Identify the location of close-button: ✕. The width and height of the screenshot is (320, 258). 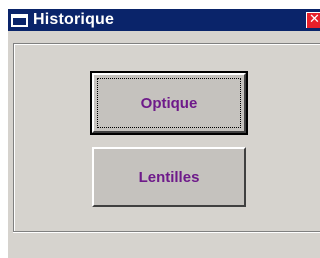
(313, 20).